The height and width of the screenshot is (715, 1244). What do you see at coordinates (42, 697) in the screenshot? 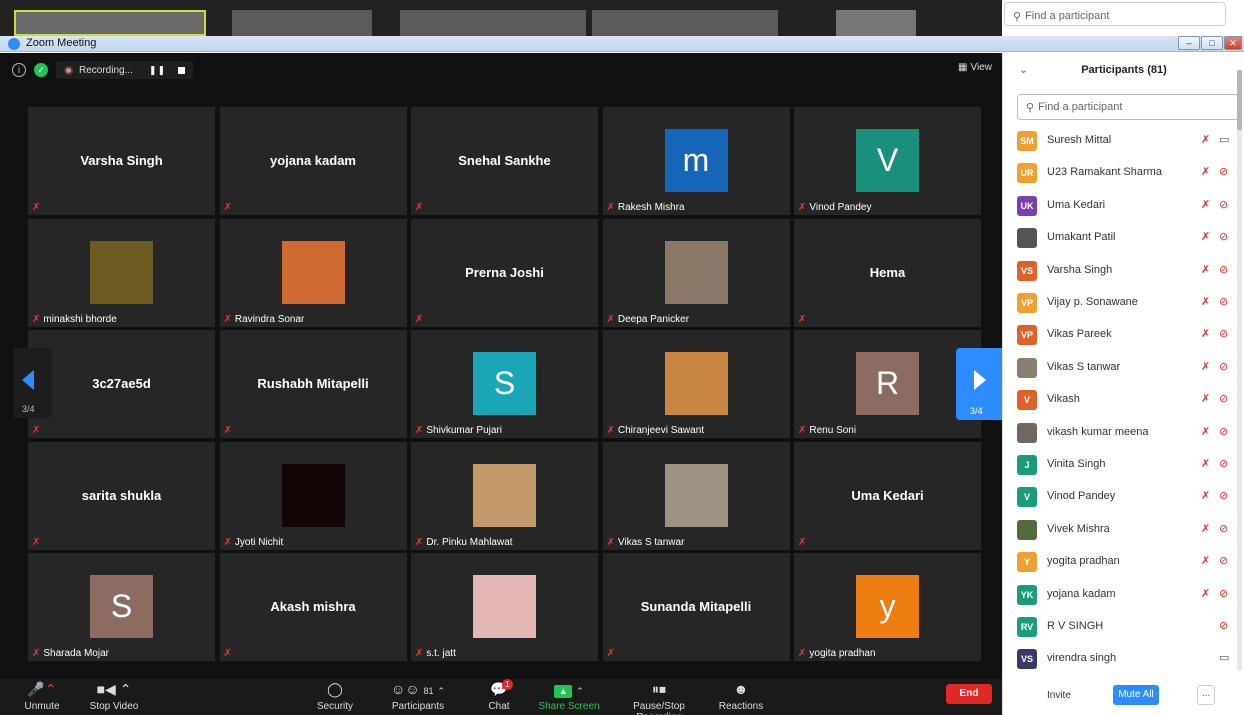
I see `unmute-button: 🎤⌃ Unmute` at bounding box center [42, 697].